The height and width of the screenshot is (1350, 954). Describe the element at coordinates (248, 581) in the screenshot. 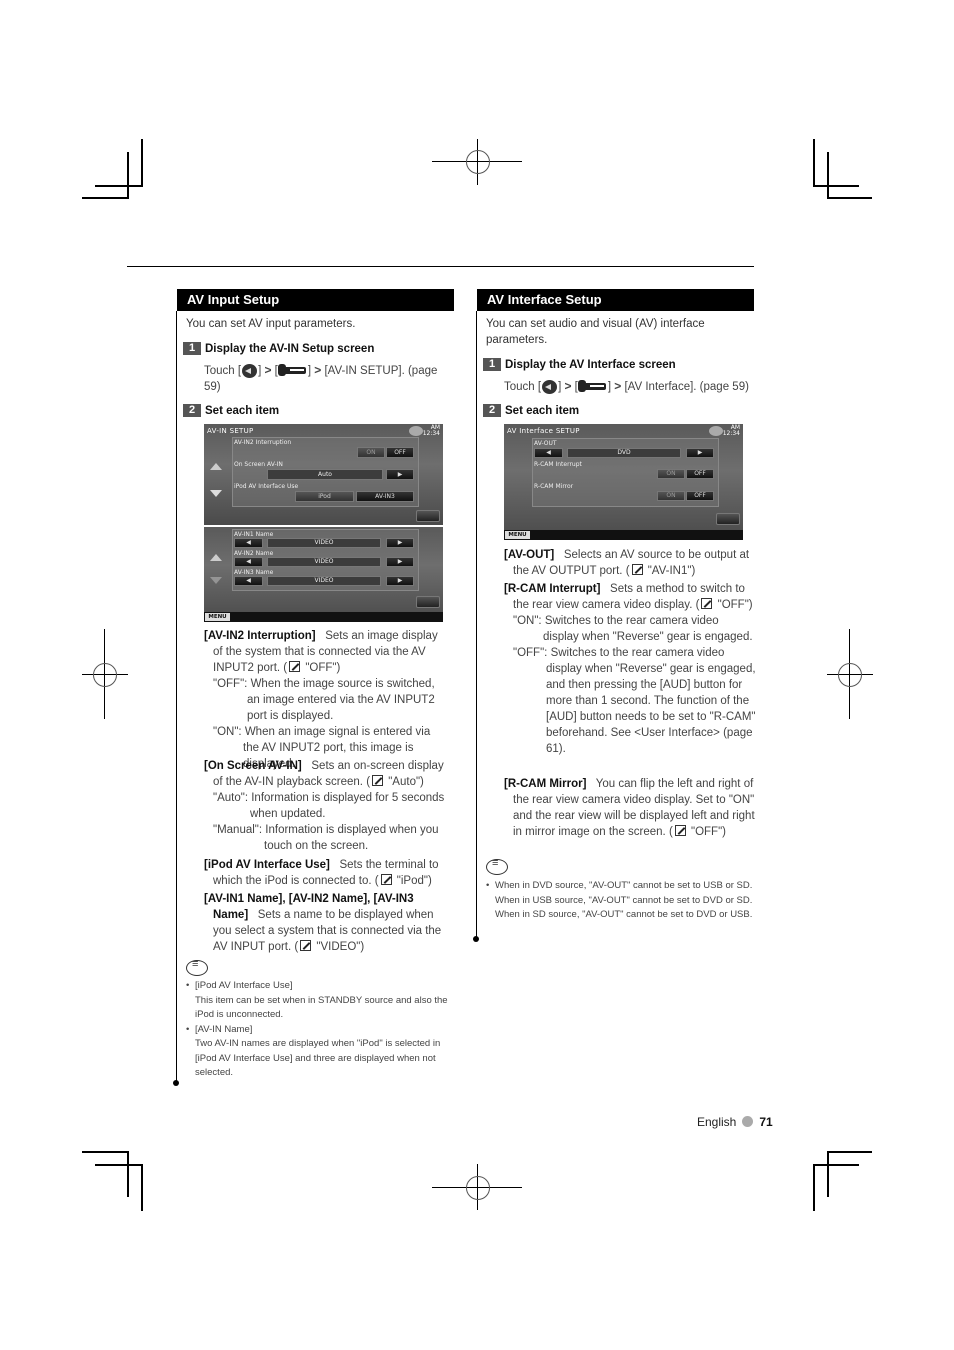

I see `av-in3-prev-button: ◀` at that location.